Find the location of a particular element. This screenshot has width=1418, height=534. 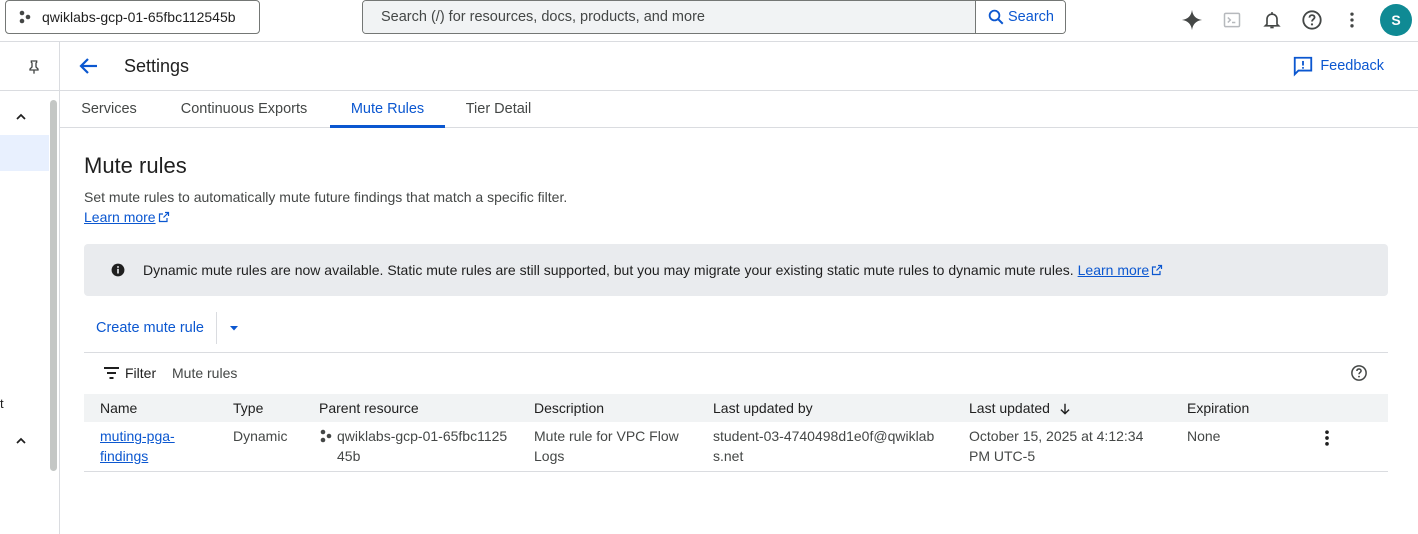

tab-services: Services is located at coordinates (109, 109).